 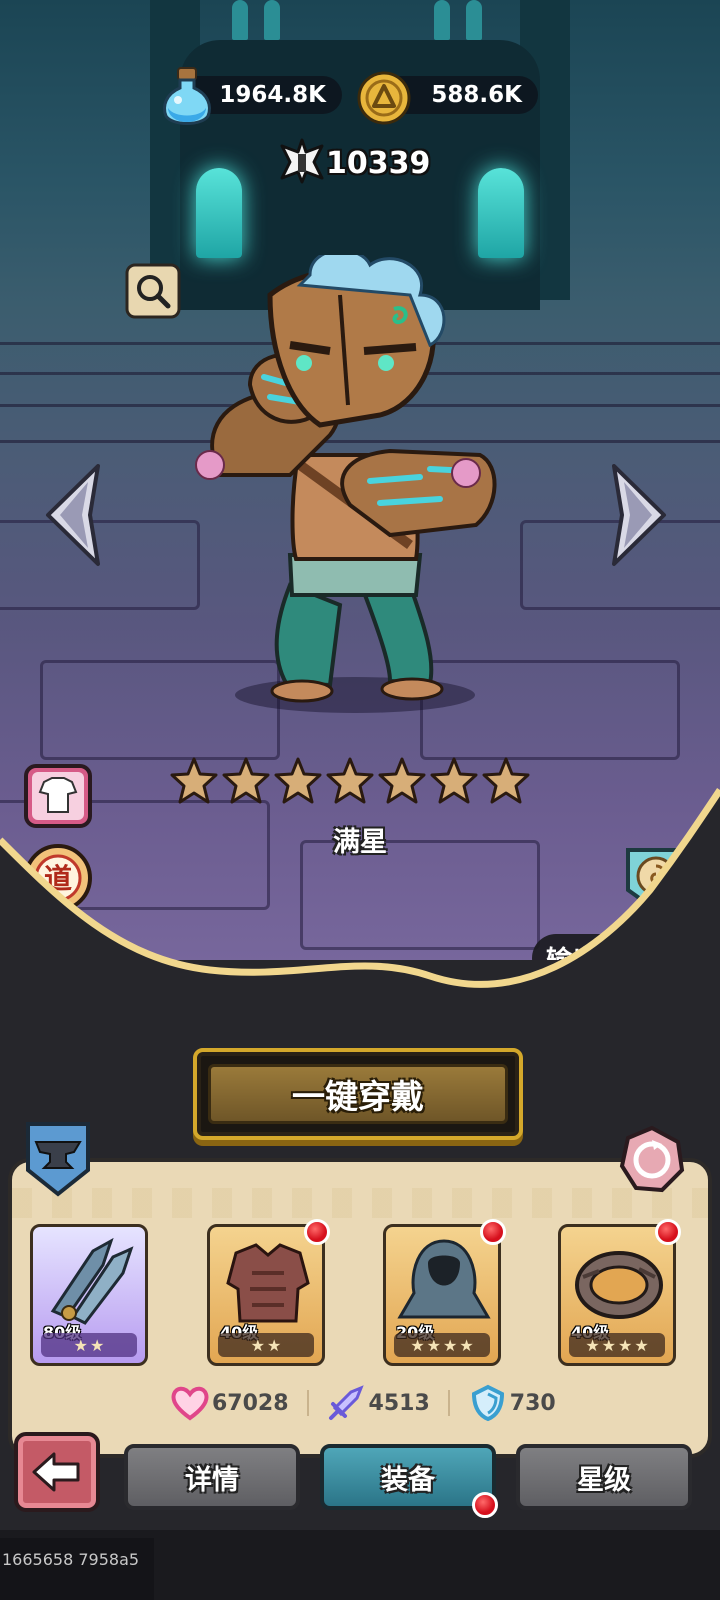 What do you see at coordinates (73, 515) in the screenshot?
I see `previous-hero-arrow` at bounding box center [73, 515].